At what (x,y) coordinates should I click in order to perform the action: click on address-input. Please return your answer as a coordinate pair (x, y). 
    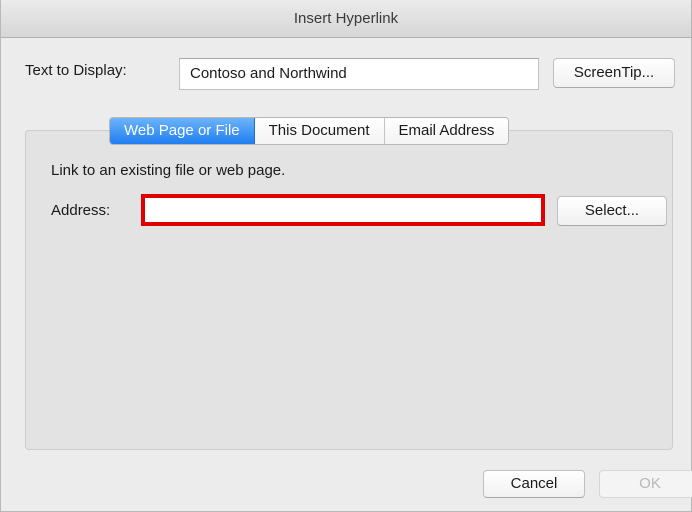
    Looking at the image, I should click on (343, 210).